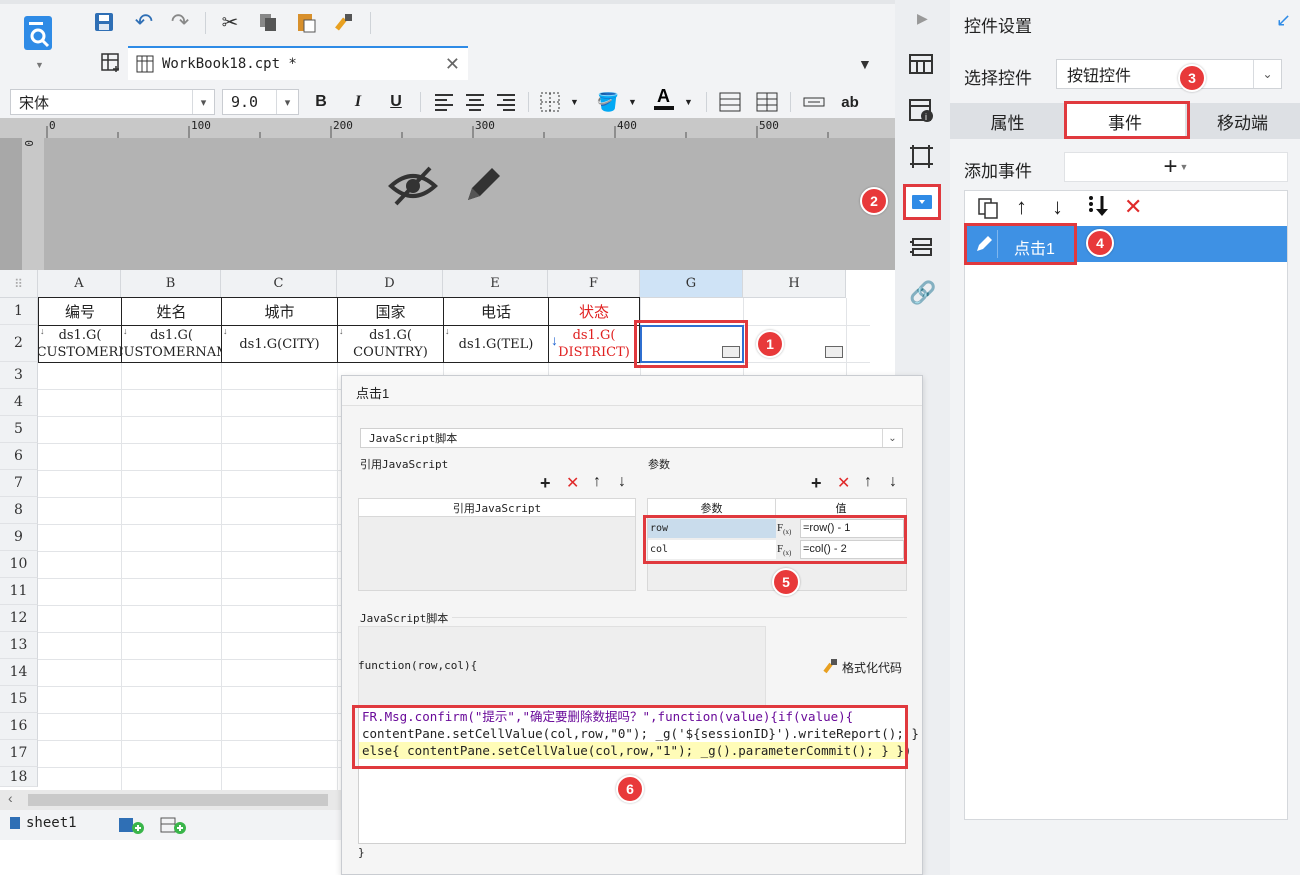 The image size is (1300, 875). What do you see at coordinates (19, 699) in the screenshot?
I see `row-header: 15` at bounding box center [19, 699].